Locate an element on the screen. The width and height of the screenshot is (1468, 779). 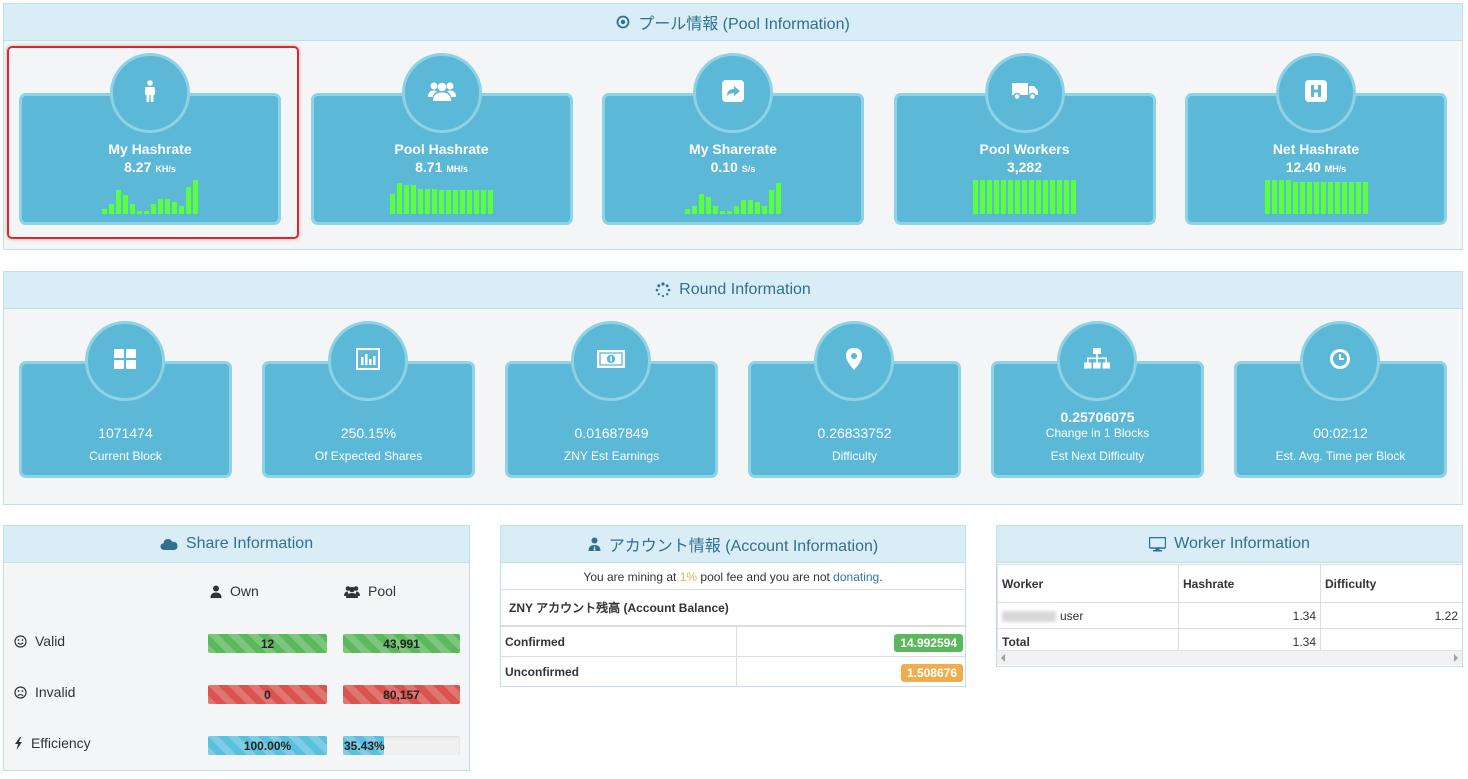
stat-value: 250.15% is located at coordinates (368, 433).